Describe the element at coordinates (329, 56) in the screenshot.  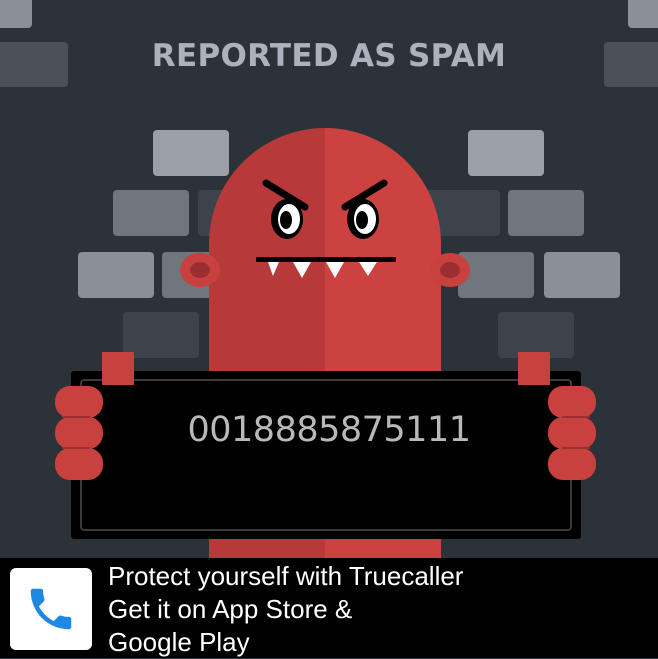
I see `page-title: REPORTED AS SPAM` at that location.